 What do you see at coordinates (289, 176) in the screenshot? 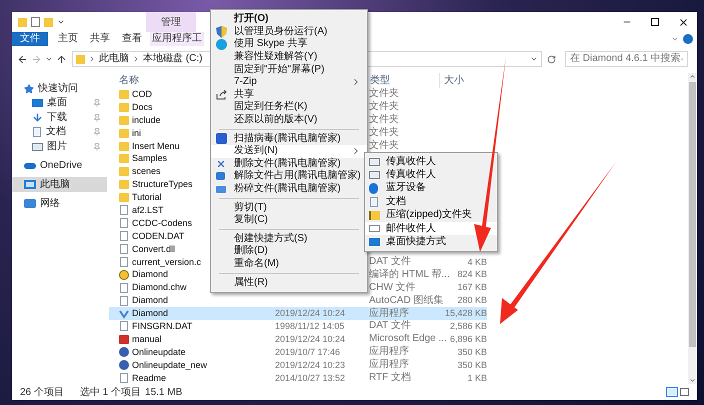
I see `menu-item: 解除文件占用(腾讯电脑管家)` at bounding box center [289, 176].